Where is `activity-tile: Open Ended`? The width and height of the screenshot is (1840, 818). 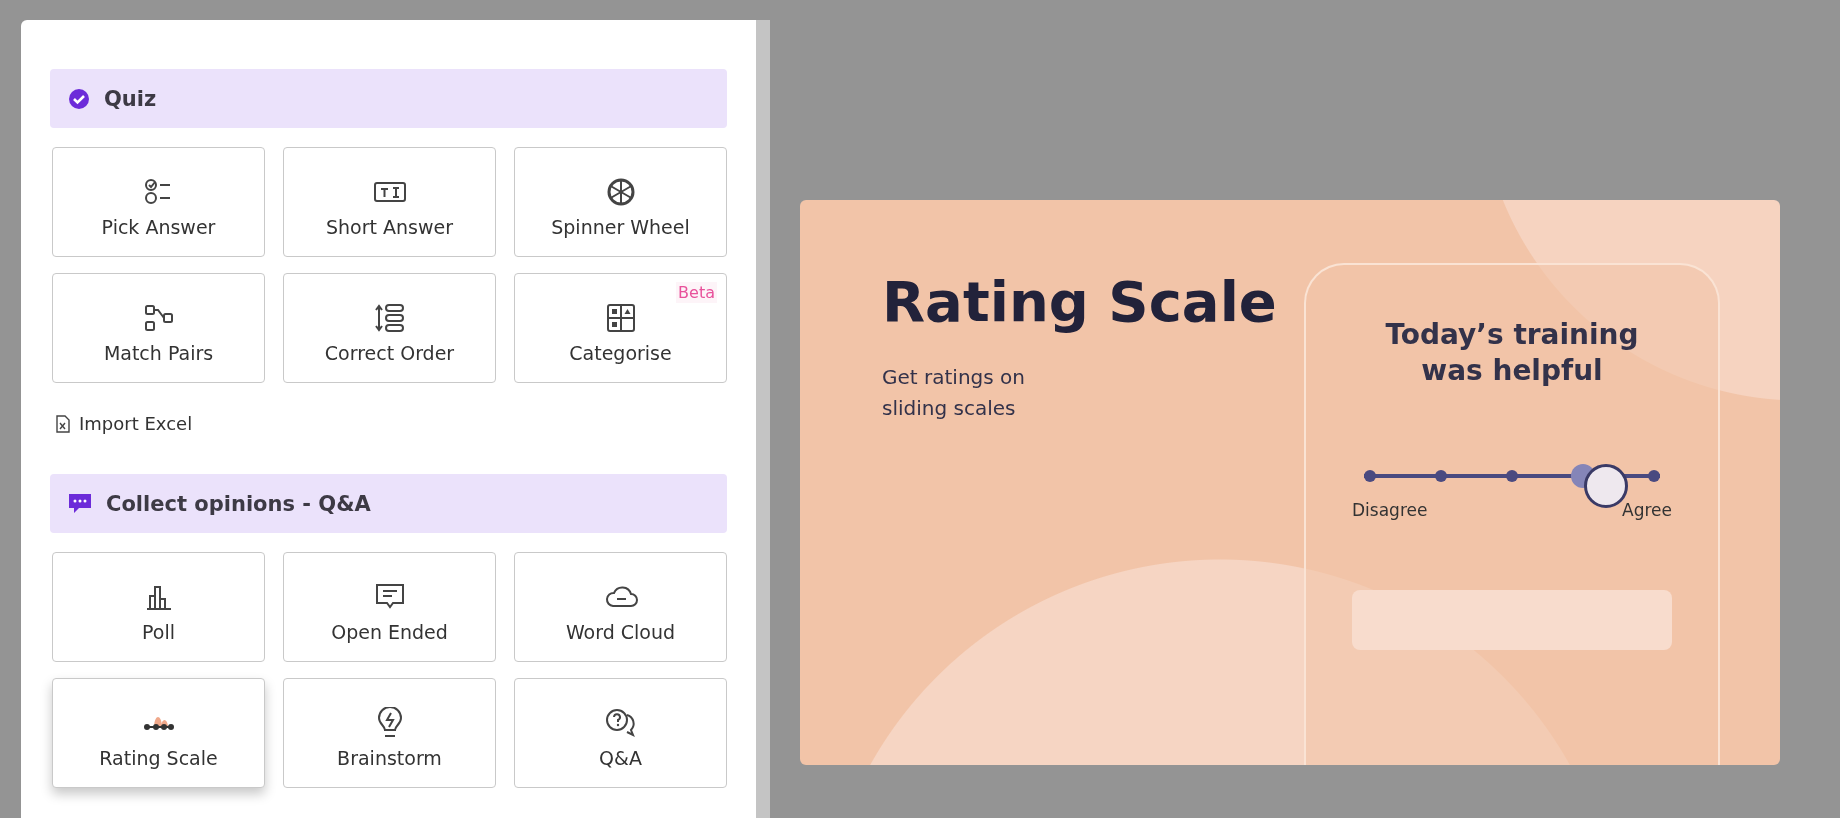
activity-tile: Open Ended is located at coordinates (389, 607).